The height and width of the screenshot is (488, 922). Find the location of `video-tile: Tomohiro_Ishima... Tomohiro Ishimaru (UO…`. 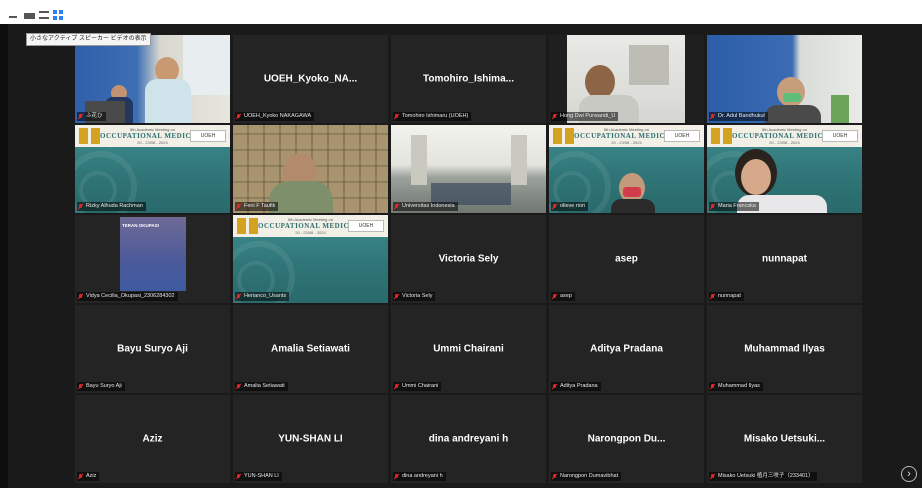

video-tile: Tomohiro_Ishima... Tomohiro Ishimaru (UO… is located at coordinates (468, 79).